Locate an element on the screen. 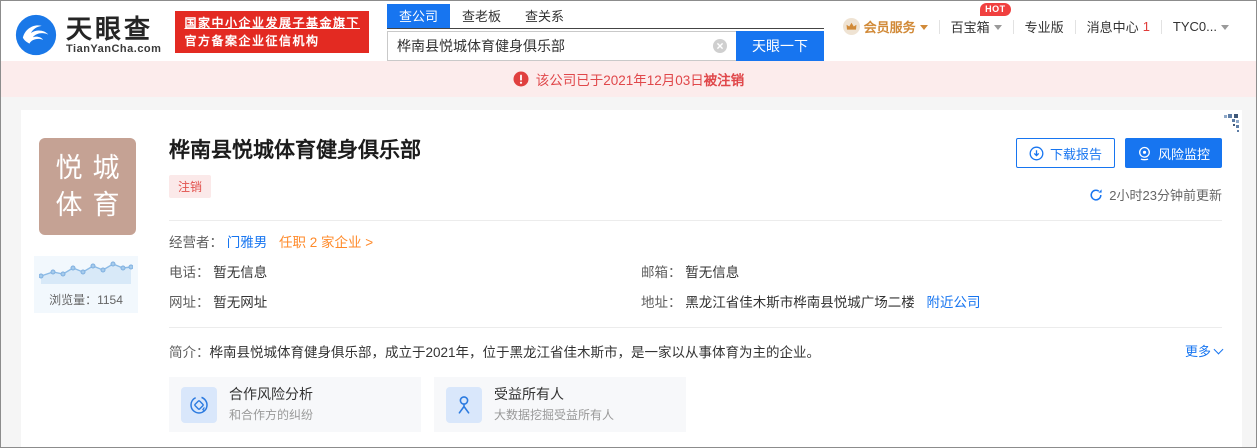  address-row: 地址： 黑龙江省佳木斯市桦南县悦城广场二楼 附近公司 is located at coordinates (931, 296).